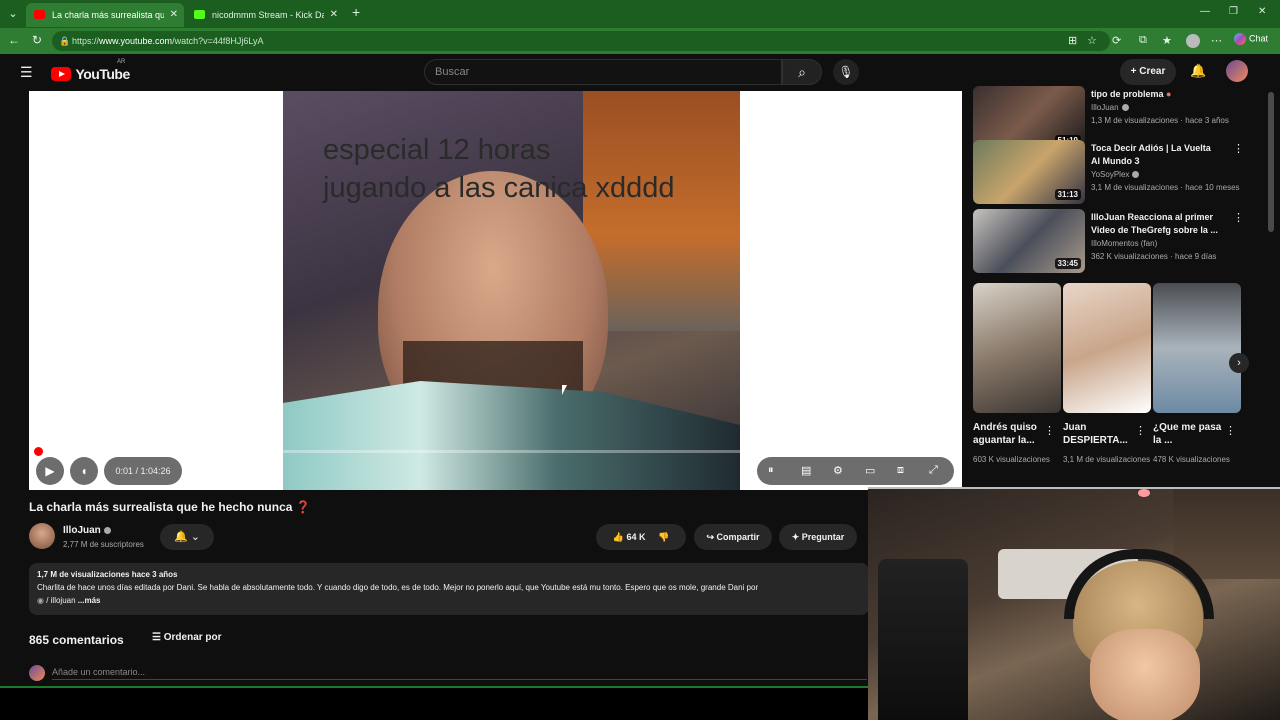 The width and height of the screenshot is (1280, 720). I want to click on back-arrow-icon: ←, so click(14, 40).